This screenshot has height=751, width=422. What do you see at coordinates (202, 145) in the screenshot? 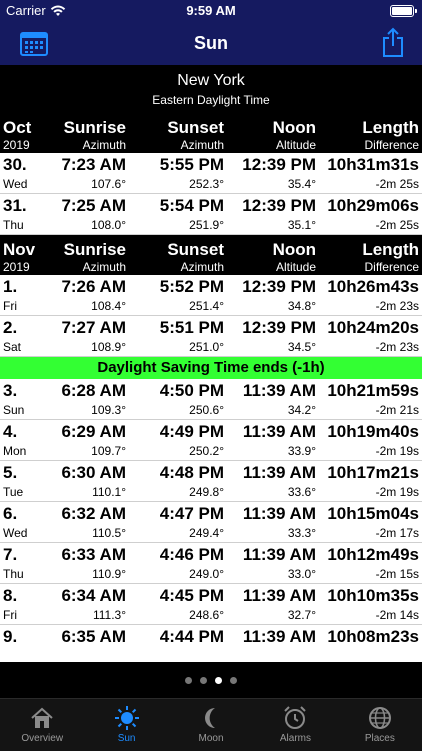
I see `col-sunset-sub: Azimuth` at bounding box center [202, 145].